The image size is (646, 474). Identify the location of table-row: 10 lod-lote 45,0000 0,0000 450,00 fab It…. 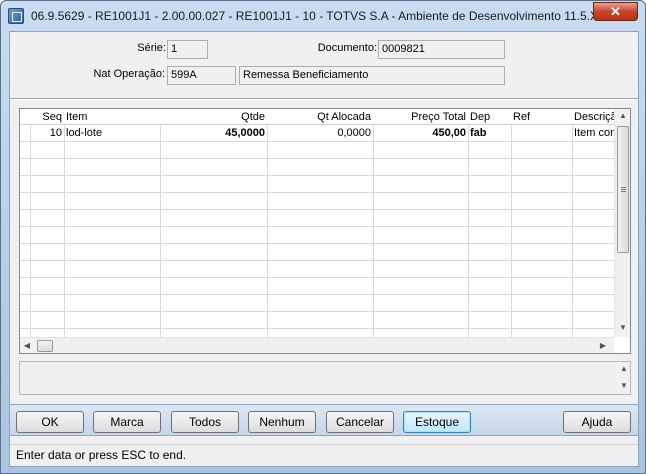
(317, 133).